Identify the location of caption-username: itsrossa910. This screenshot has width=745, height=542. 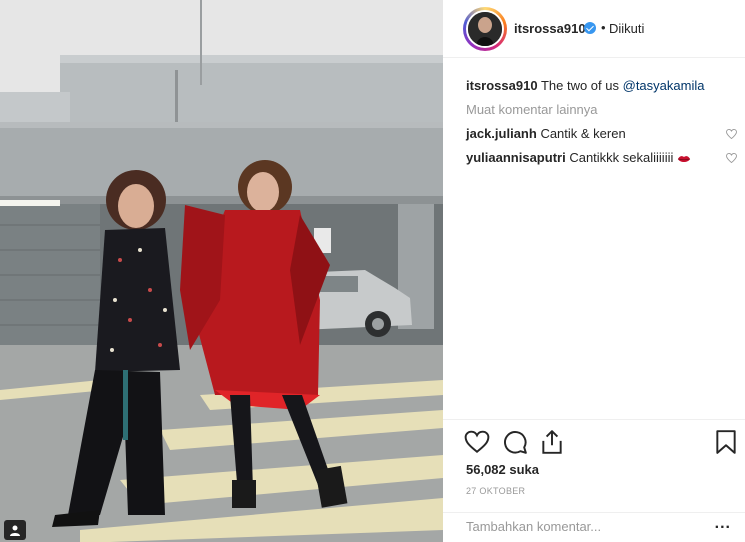
(502, 85).